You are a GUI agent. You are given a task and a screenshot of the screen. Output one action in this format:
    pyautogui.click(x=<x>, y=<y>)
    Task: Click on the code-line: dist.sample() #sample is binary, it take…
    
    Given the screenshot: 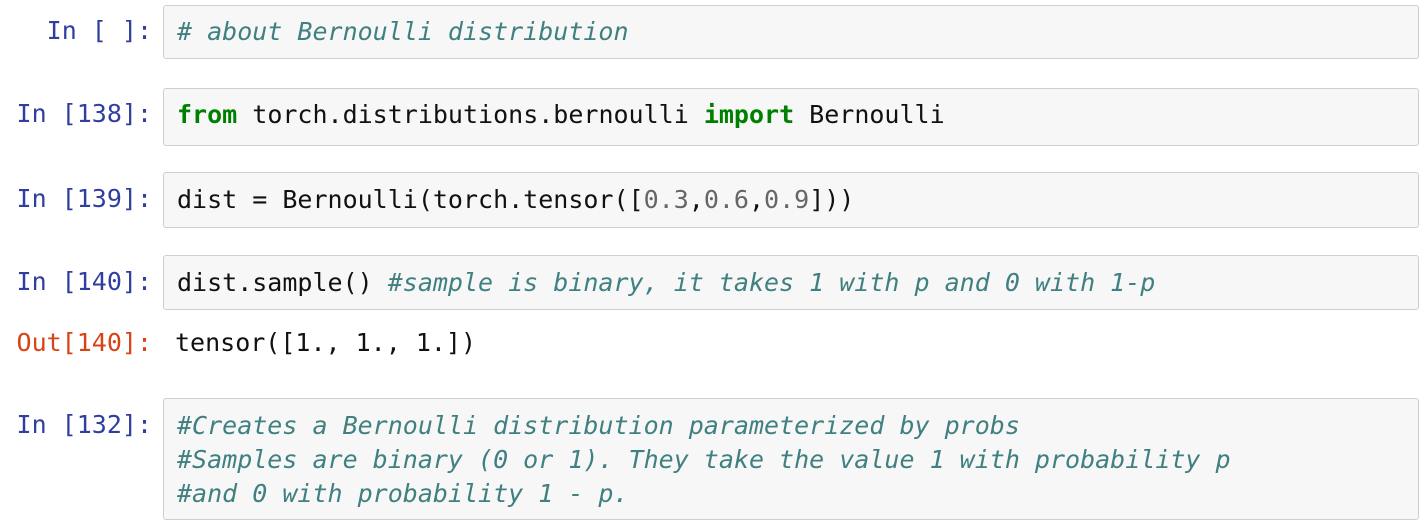 What is the action you would take?
    pyautogui.click(x=797, y=283)
    